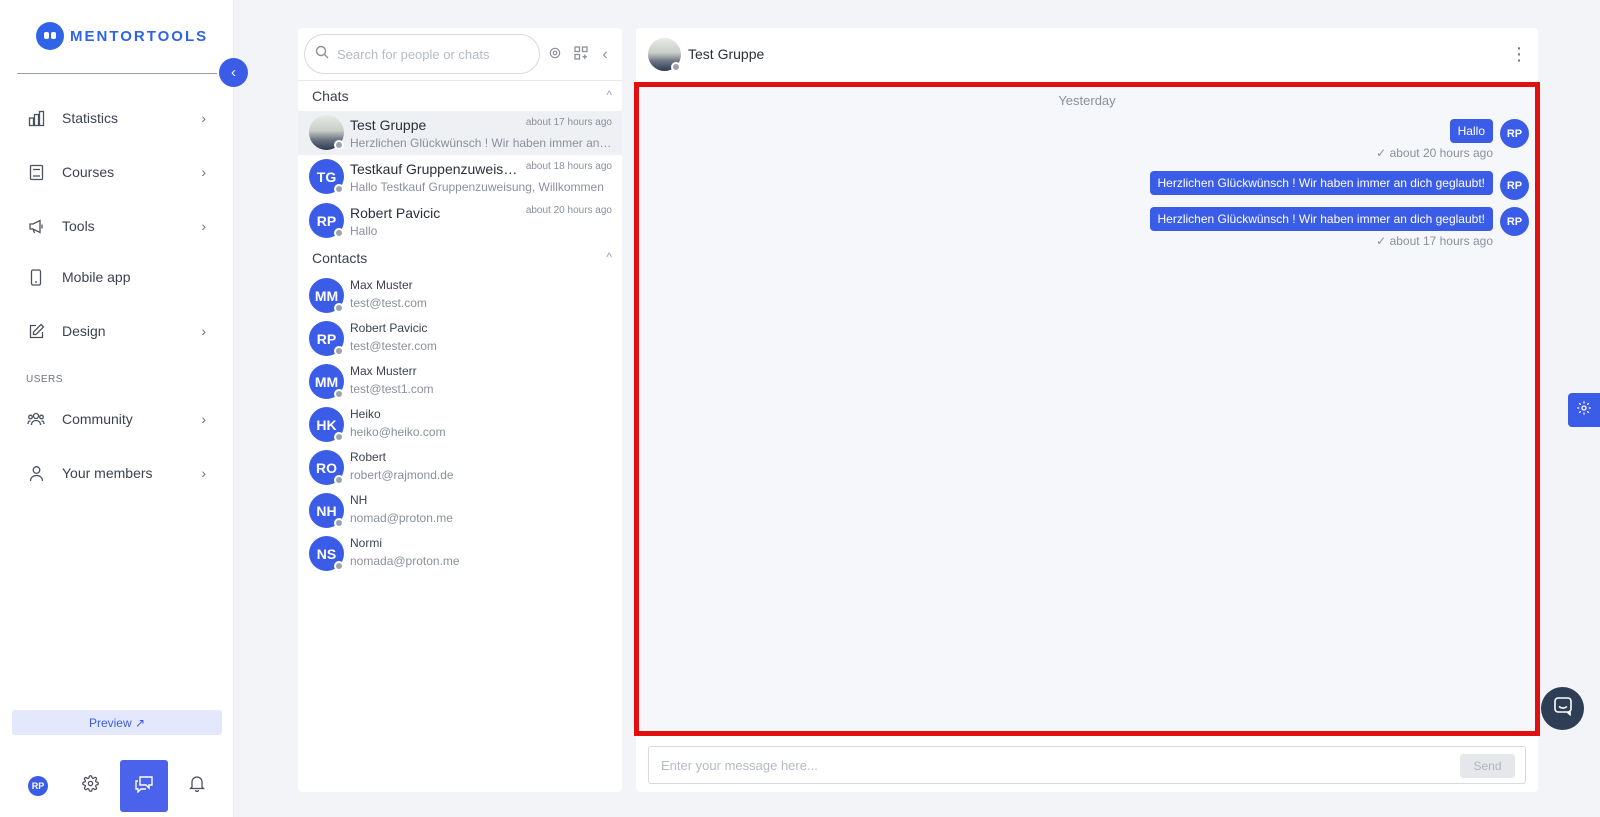 The width and height of the screenshot is (1600, 817). I want to click on contact-name: Robert Pavicic, so click(389, 328).